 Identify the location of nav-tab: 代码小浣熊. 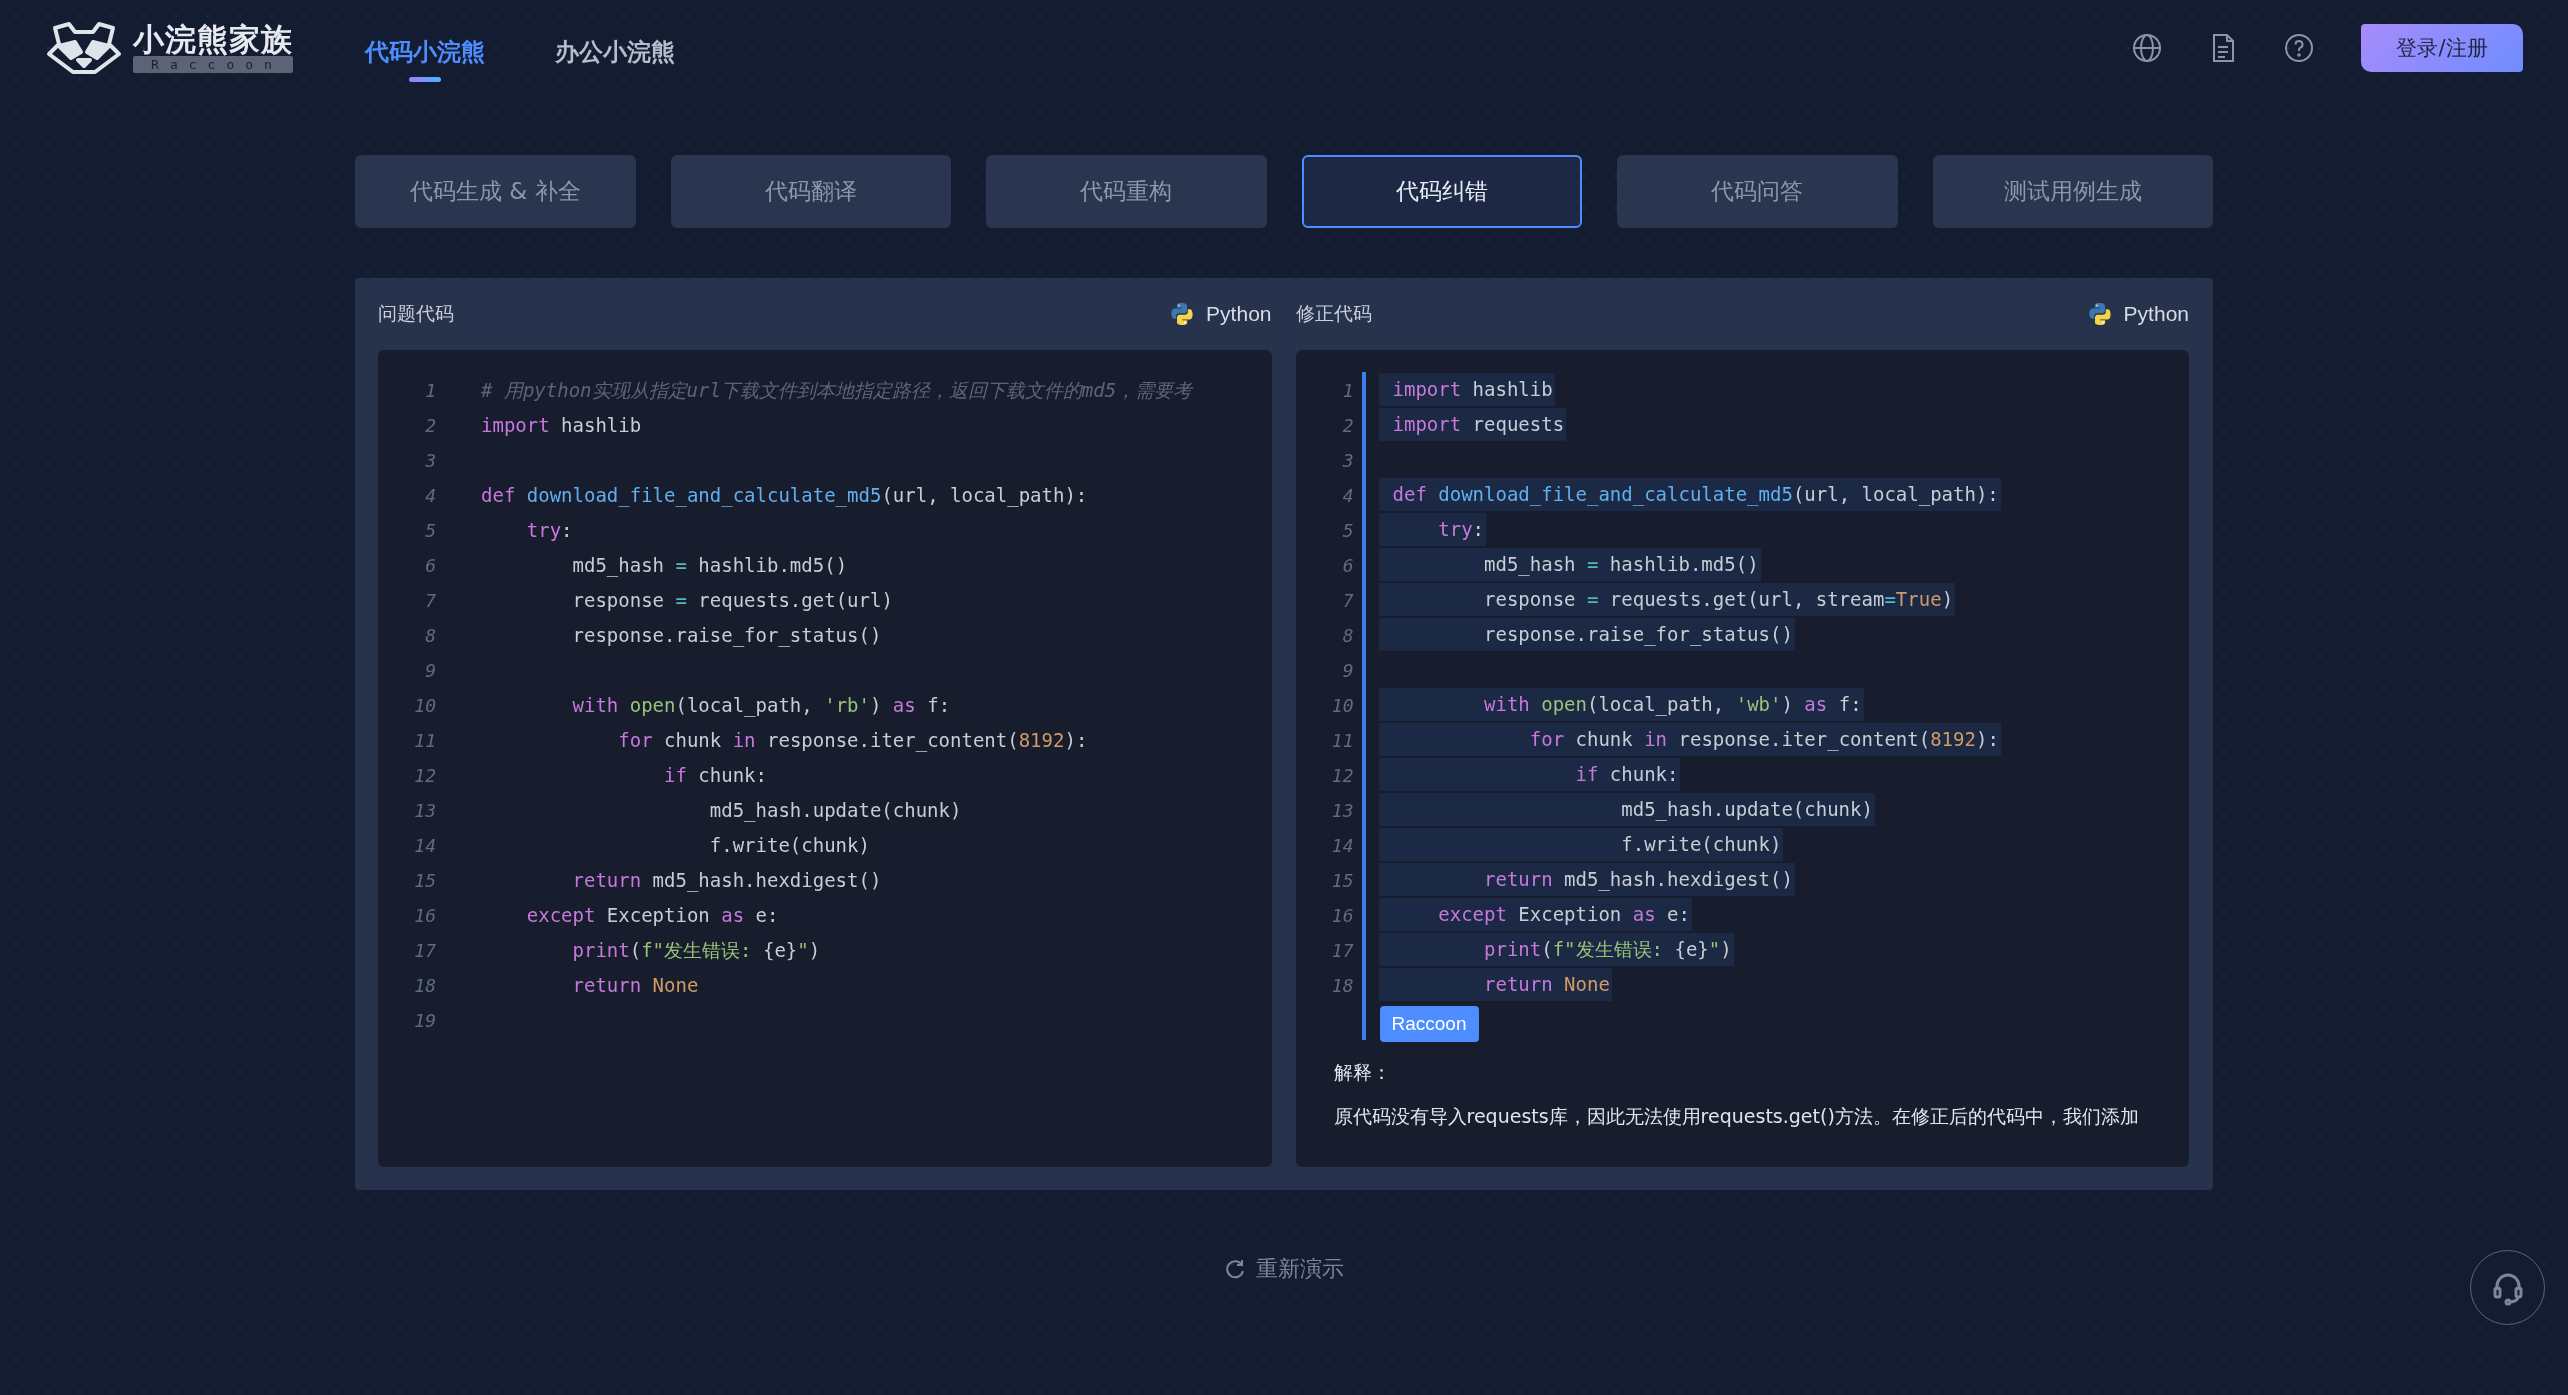
(425, 52).